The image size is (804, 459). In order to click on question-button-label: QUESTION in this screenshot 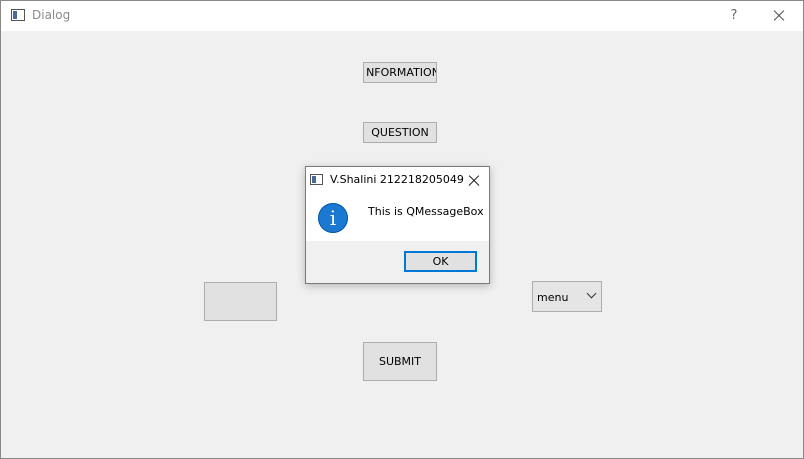, I will do `click(400, 132)`.